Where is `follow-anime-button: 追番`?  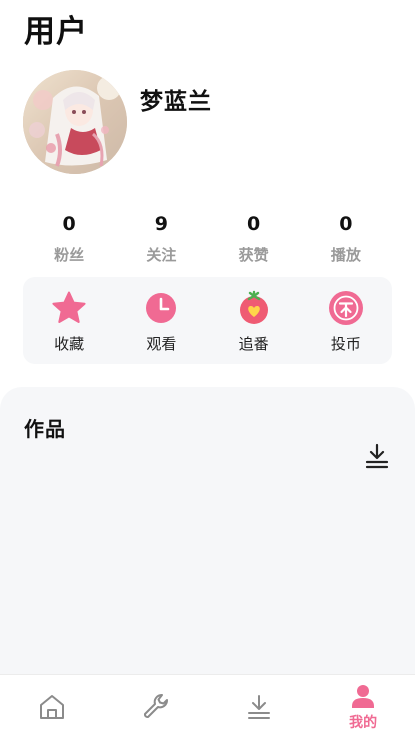
follow-anime-button: 追番 is located at coordinates (254, 320).